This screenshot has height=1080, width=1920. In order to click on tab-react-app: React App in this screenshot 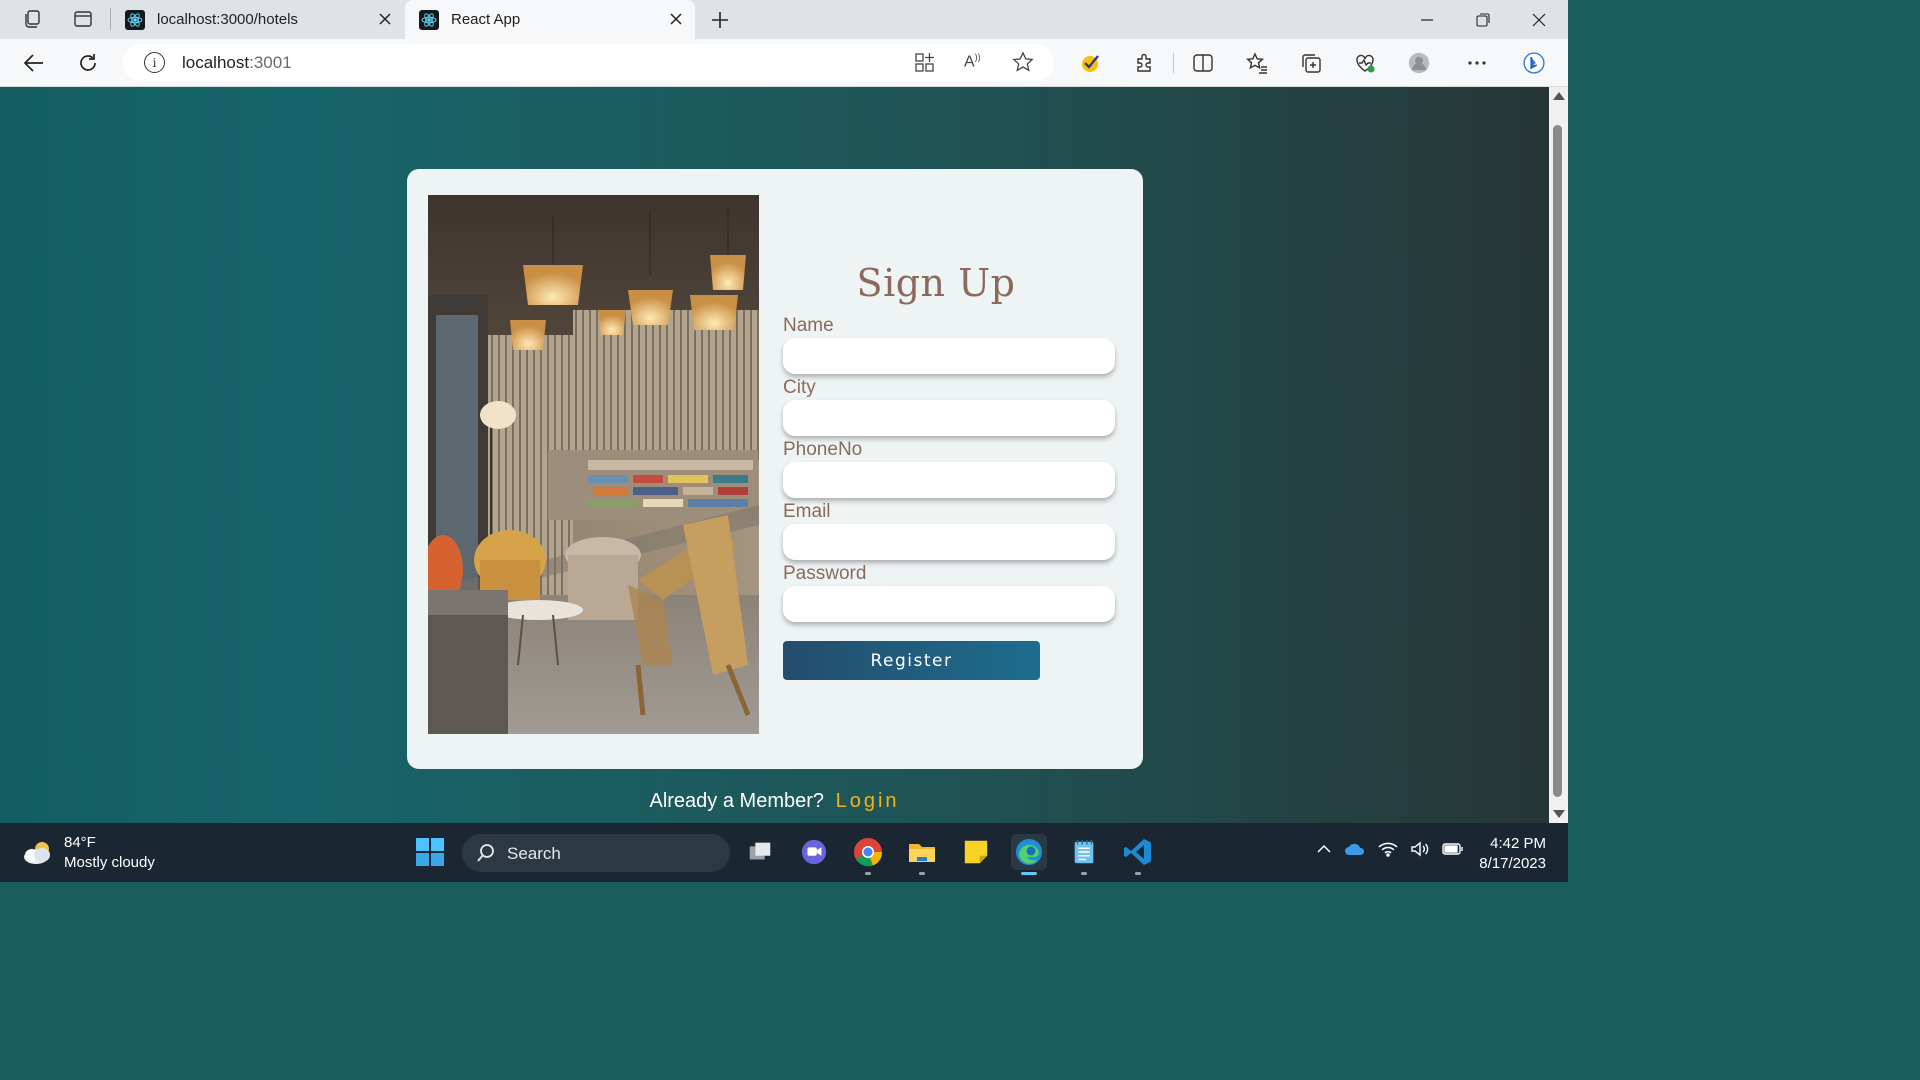, I will do `click(550, 19)`.